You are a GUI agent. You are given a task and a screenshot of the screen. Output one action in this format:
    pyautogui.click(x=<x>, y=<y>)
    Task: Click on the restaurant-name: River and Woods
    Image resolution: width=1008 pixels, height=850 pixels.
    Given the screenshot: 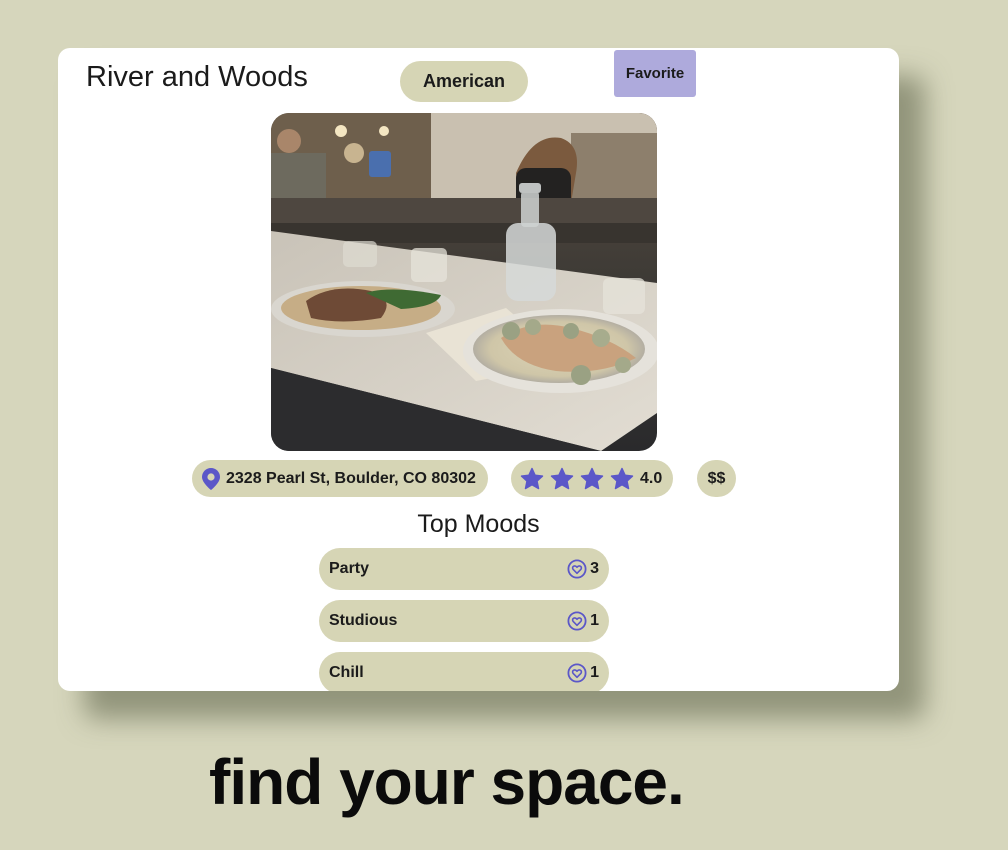 What is the action you would take?
    pyautogui.click(x=197, y=77)
    